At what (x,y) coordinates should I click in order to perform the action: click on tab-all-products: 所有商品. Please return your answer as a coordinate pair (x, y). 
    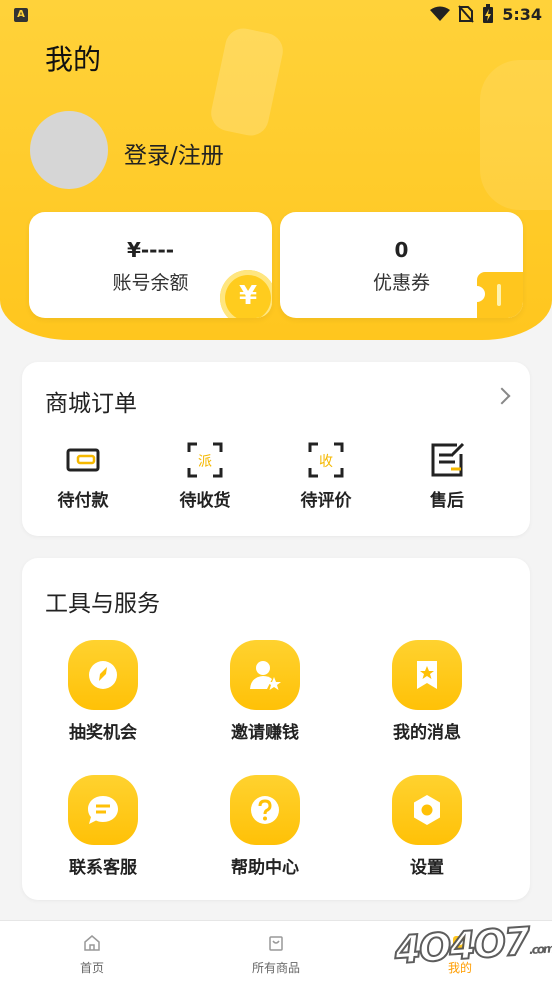
    Looking at the image, I should click on (276, 954).